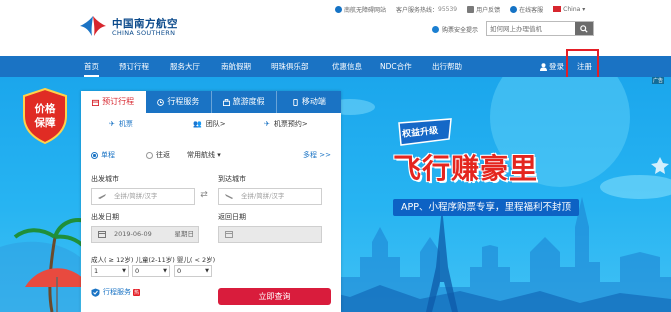  I want to click on depart-date-value: 2019-06-09, so click(133, 234).